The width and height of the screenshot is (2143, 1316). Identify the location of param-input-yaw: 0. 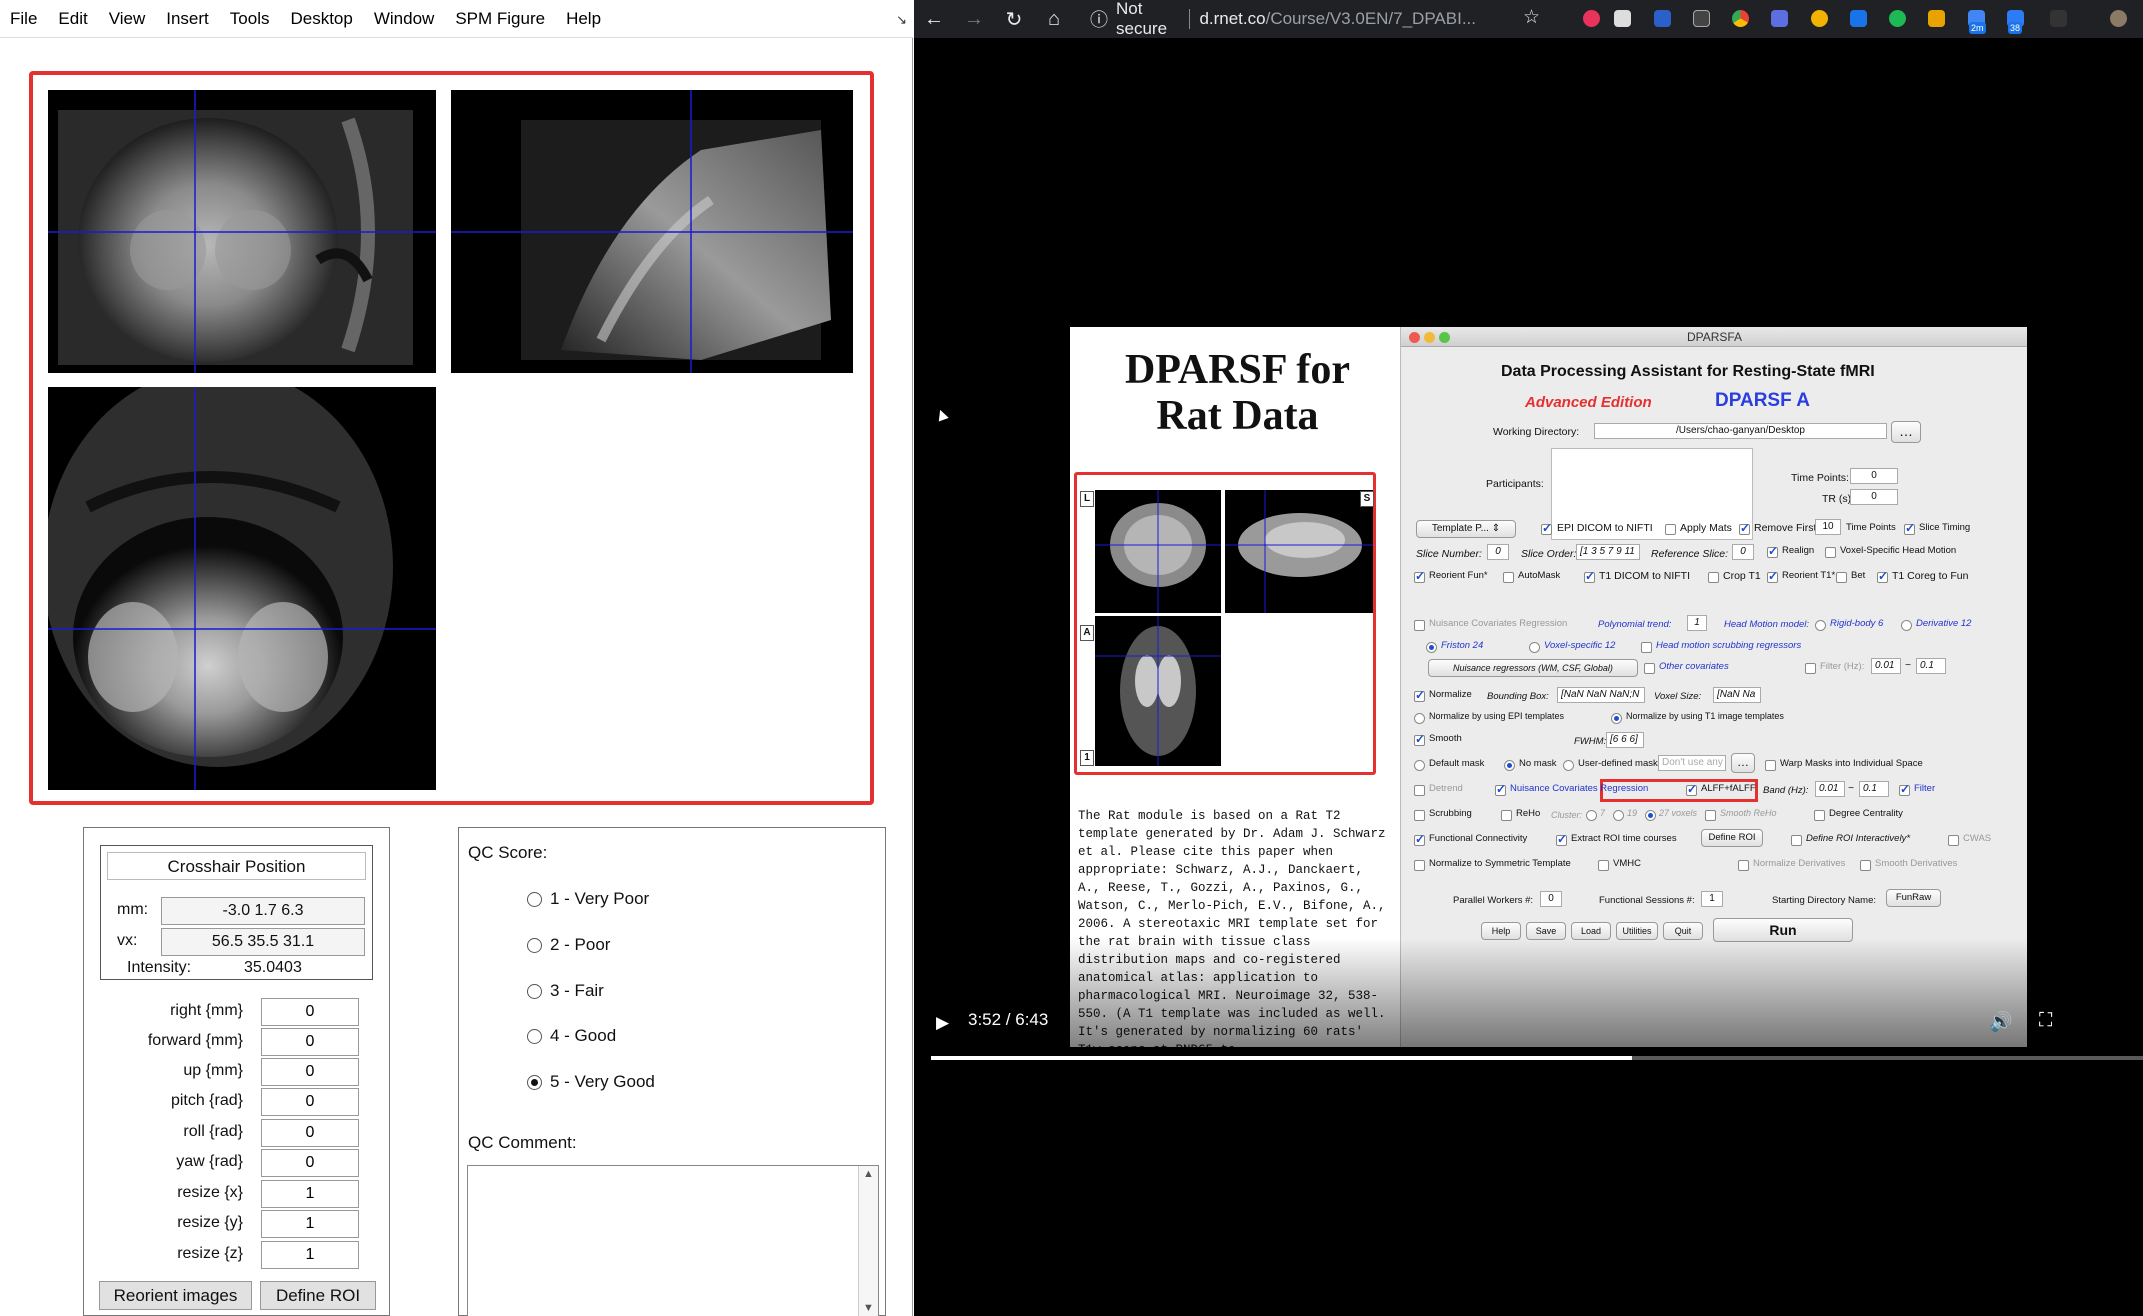
(310, 1163).